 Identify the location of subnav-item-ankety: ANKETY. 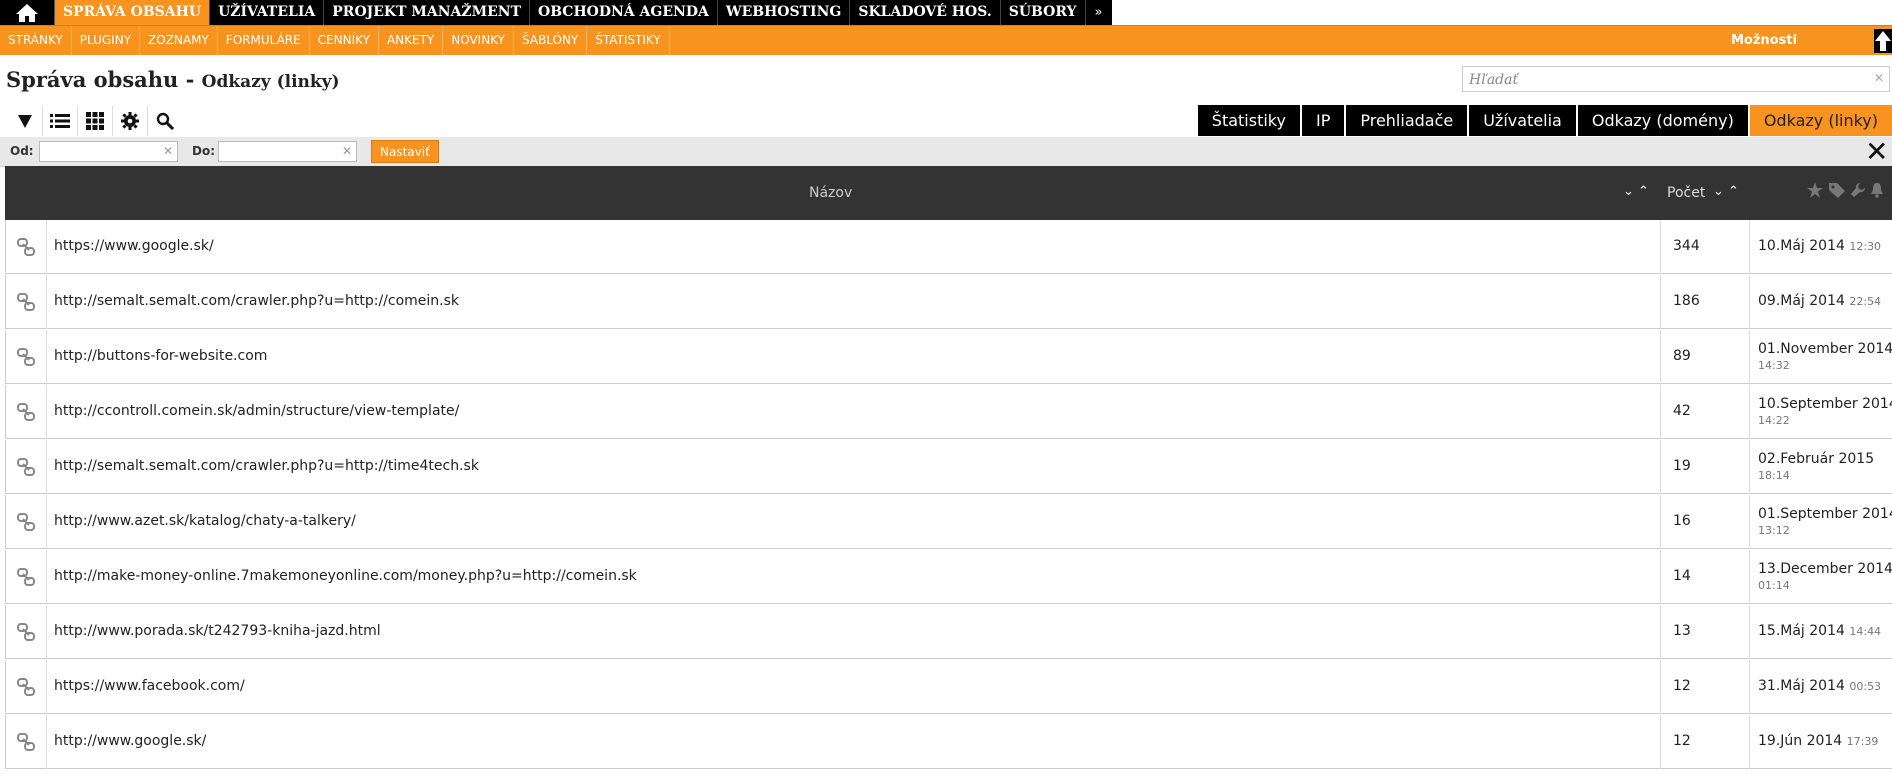
(411, 40).